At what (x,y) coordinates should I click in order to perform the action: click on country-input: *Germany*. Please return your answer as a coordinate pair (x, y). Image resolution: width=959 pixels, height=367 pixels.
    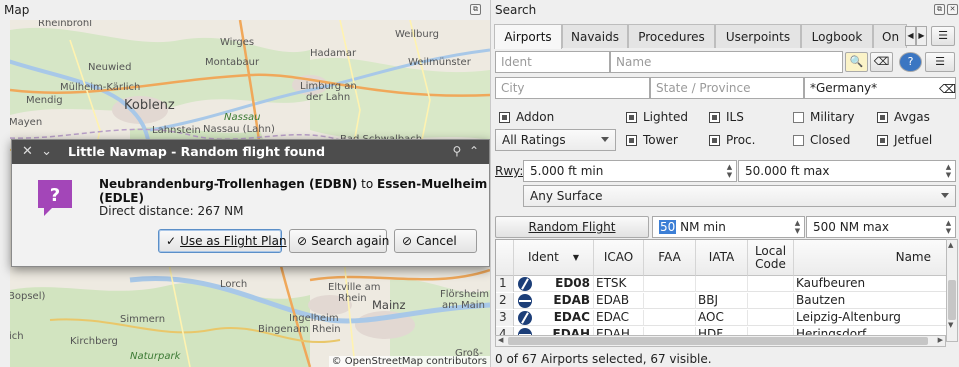
    Looking at the image, I should click on (880, 88).